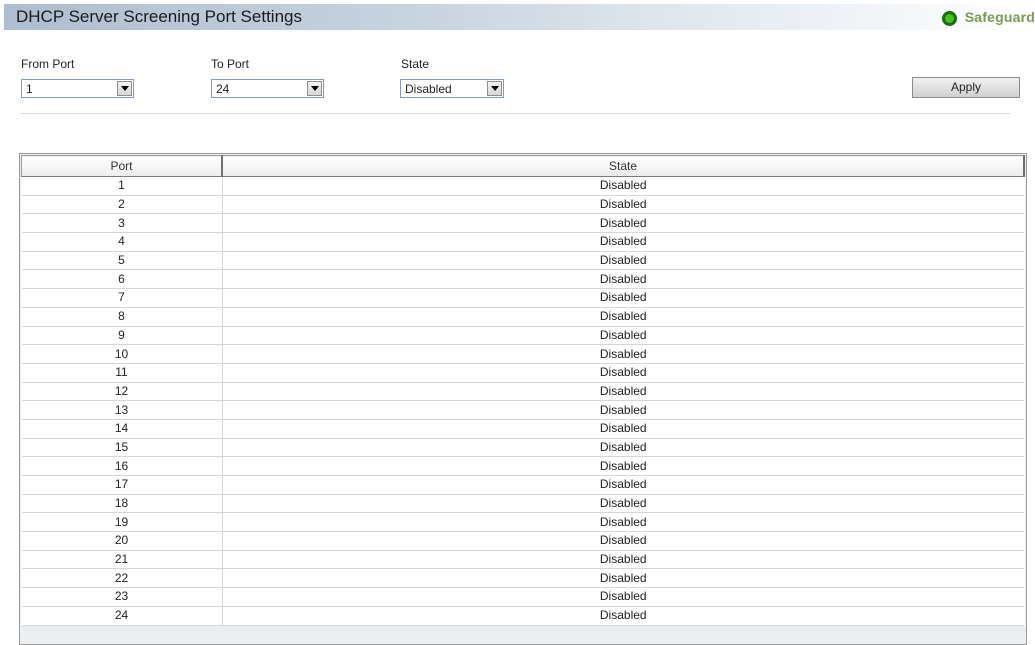  What do you see at coordinates (122, 279) in the screenshot?
I see `port-cell: 6` at bounding box center [122, 279].